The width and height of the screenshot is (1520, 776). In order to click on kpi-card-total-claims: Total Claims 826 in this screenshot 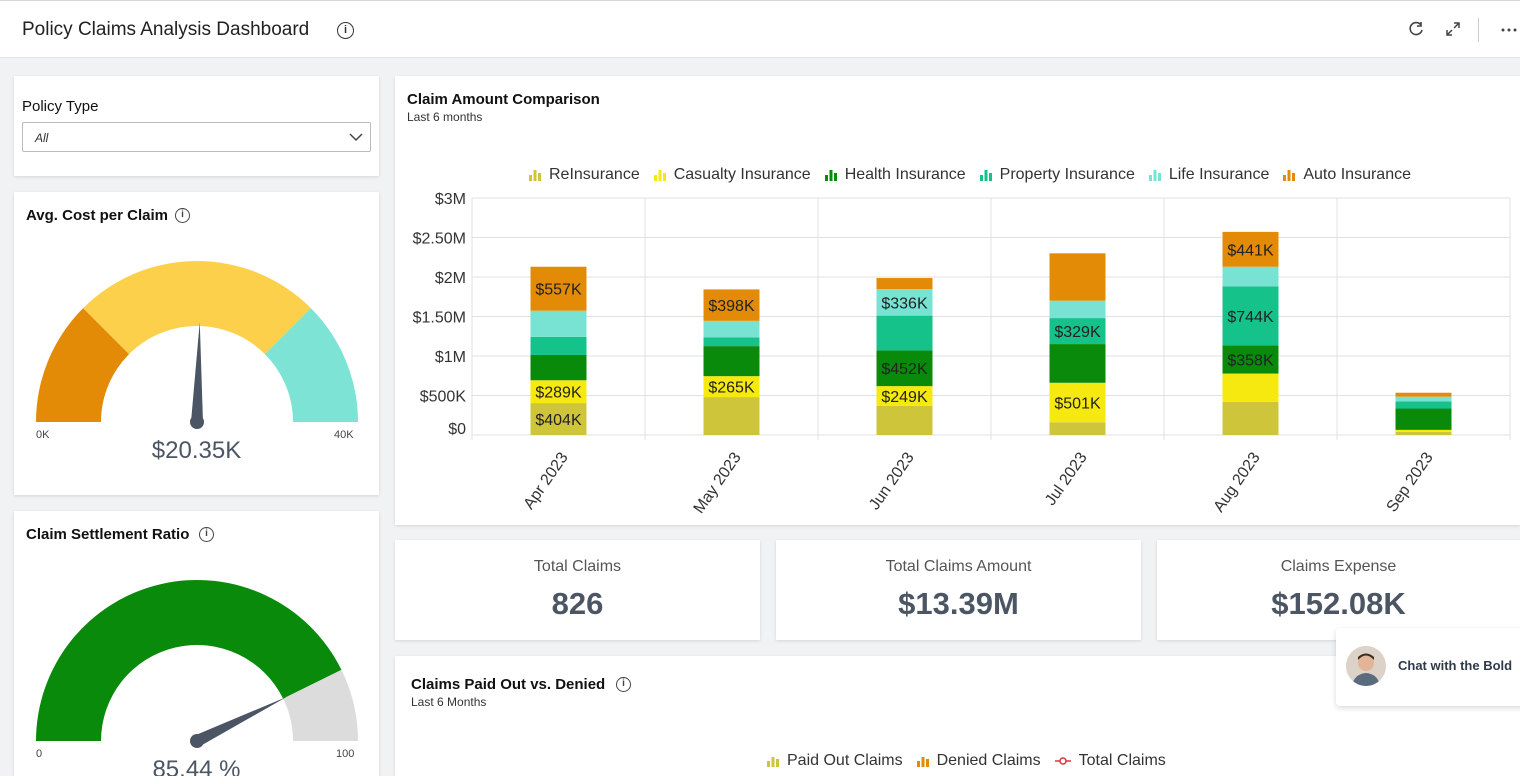, I will do `click(577, 590)`.